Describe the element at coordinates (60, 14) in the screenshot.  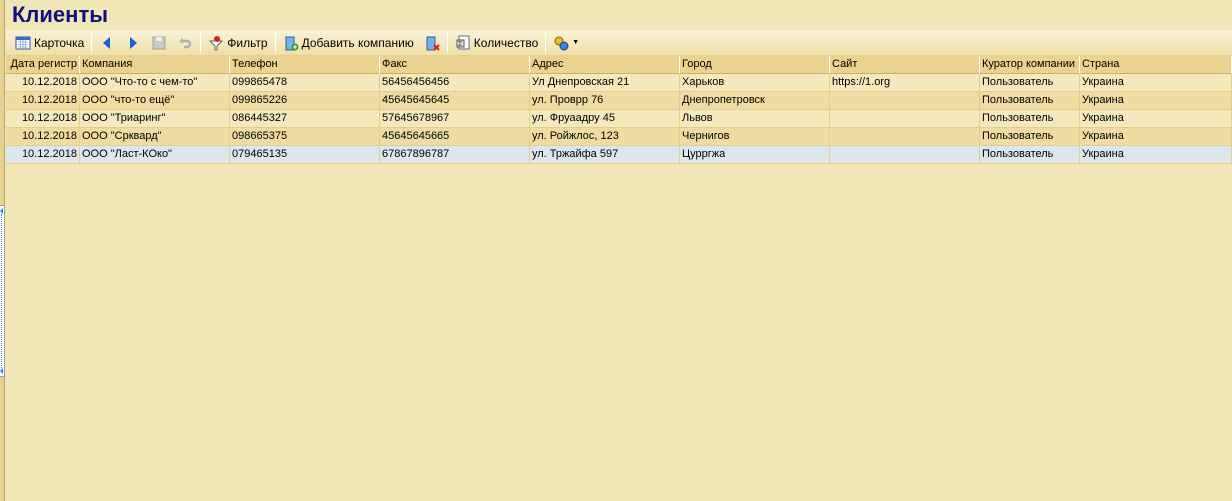
I see `page-title: Клиенты` at that location.